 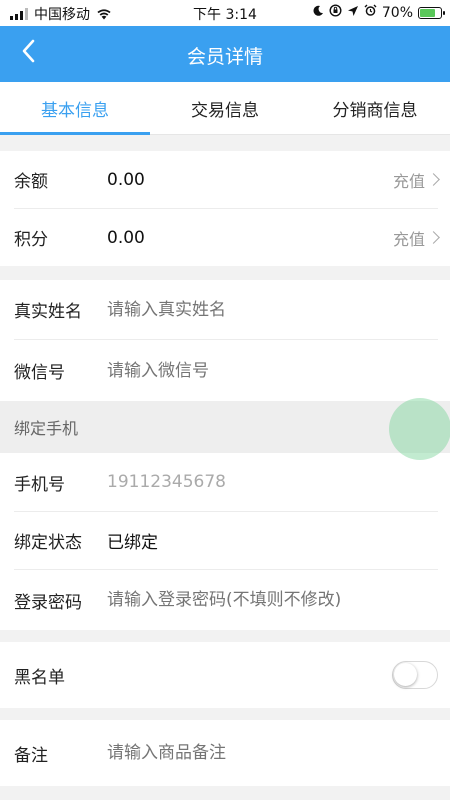 I want to click on tab-transaction-info: 交易信息, so click(x=225, y=108).